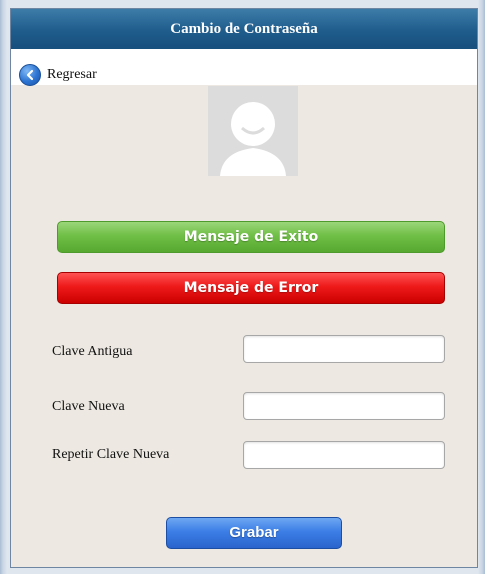 The height and width of the screenshot is (574, 485). What do you see at coordinates (88, 406) in the screenshot?
I see `new-password-label: Clave Nueva` at bounding box center [88, 406].